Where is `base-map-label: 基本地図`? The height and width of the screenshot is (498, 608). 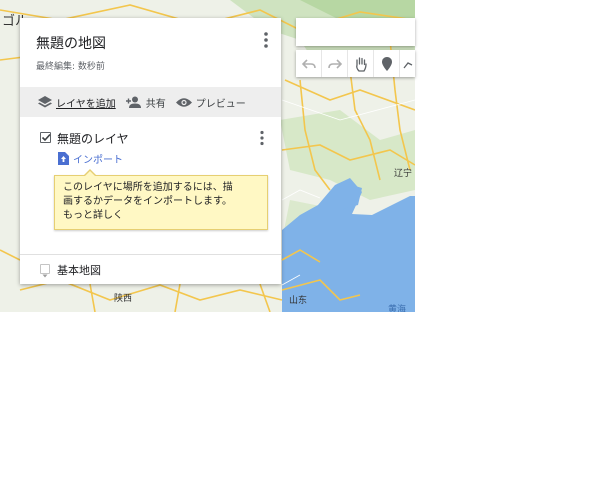
base-map-label: 基本地図 is located at coordinates (79, 270).